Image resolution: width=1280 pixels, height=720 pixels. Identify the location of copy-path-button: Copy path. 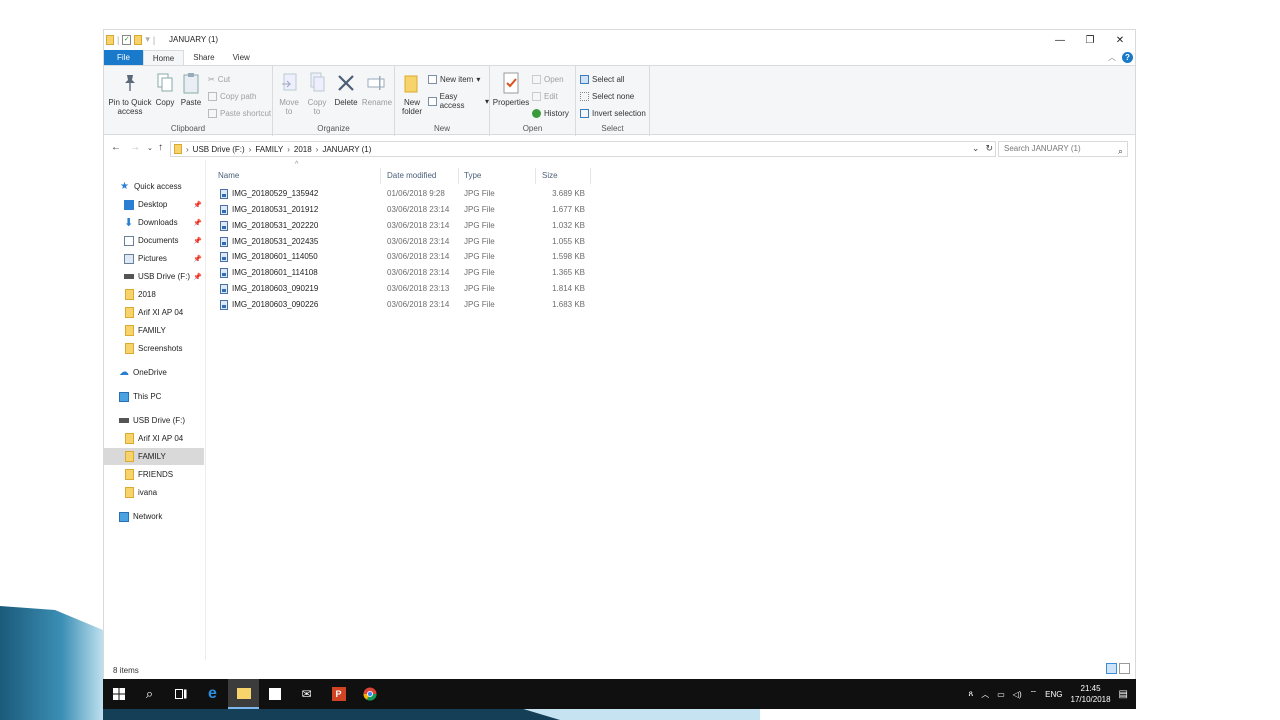
(232, 96).